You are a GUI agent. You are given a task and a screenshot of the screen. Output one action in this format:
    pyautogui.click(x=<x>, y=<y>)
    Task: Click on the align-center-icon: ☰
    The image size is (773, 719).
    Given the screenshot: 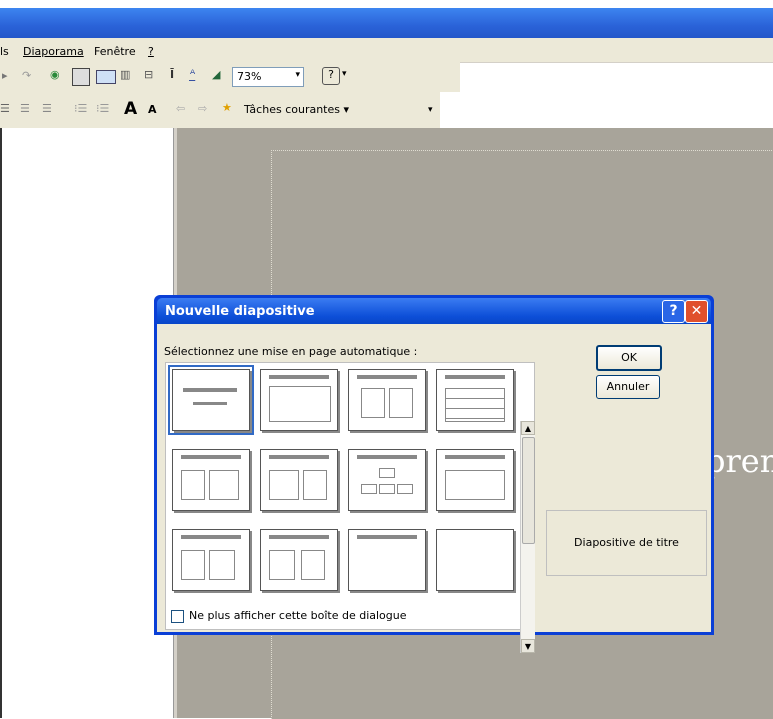 What is the action you would take?
    pyautogui.click(x=28, y=110)
    